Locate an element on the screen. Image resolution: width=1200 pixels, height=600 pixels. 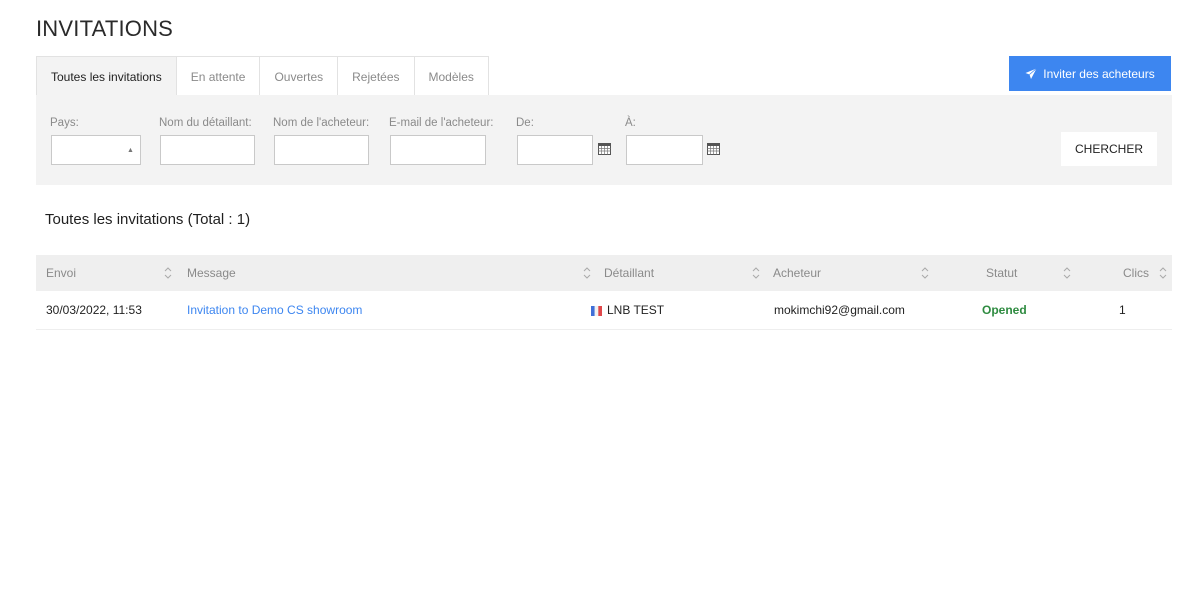
country-label: Pays: is located at coordinates (64, 123).